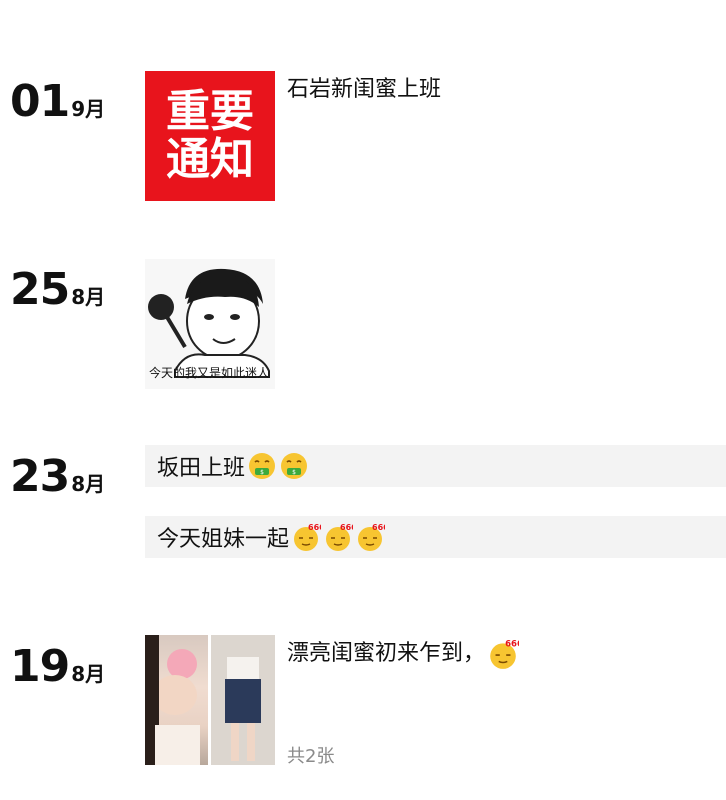 The width and height of the screenshot is (726, 800). I want to click on post-caption: 石岩新闺蜜上班, so click(364, 90).